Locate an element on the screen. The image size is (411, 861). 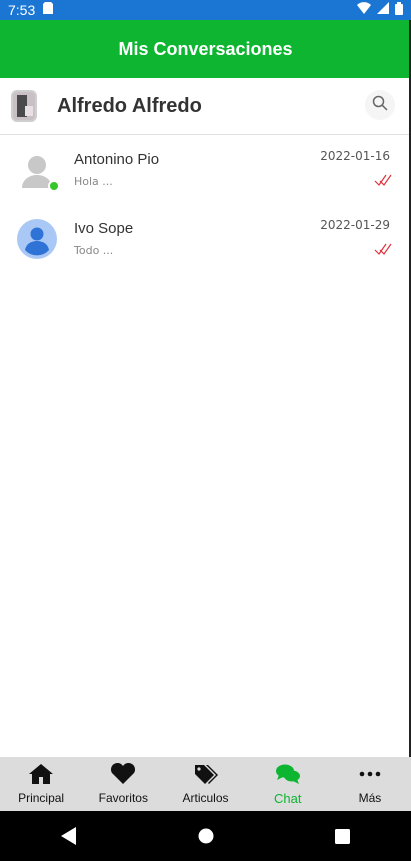
home-circle-icon is located at coordinates (206, 836).